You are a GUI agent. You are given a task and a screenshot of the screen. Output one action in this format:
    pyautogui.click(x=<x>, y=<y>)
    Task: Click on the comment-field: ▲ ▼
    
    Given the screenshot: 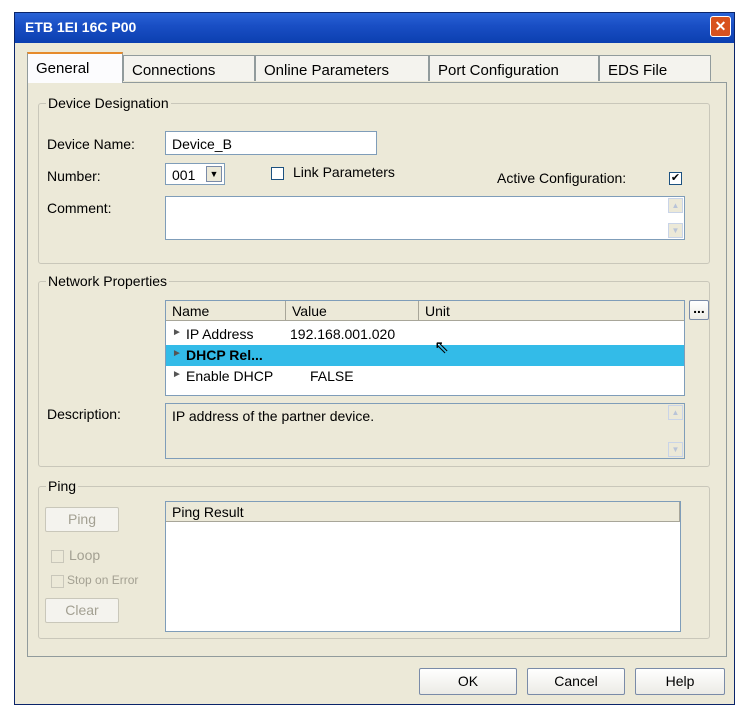 What is the action you would take?
    pyautogui.click(x=425, y=218)
    